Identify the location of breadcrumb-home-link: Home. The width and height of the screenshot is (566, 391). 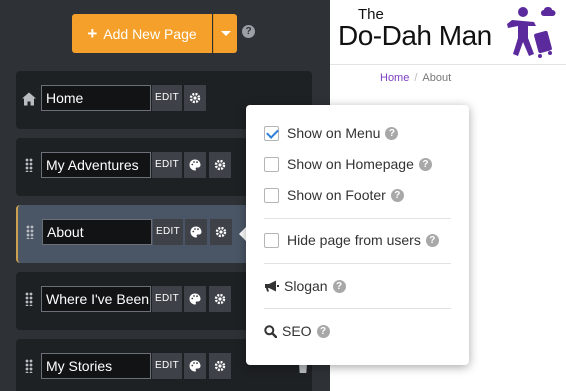
(394, 78).